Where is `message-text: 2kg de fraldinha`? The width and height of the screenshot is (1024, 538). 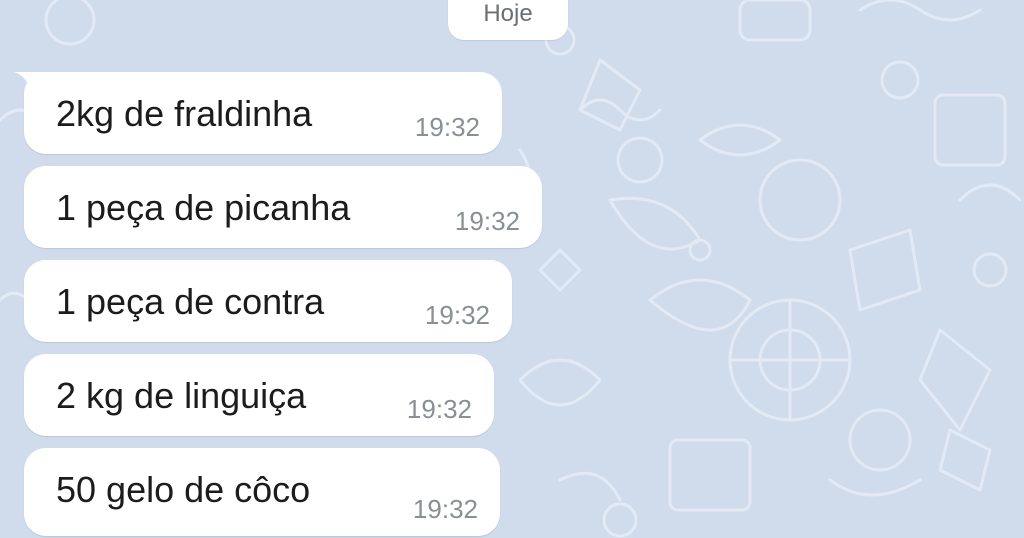
message-text: 2kg de fraldinha is located at coordinates (184, 113).